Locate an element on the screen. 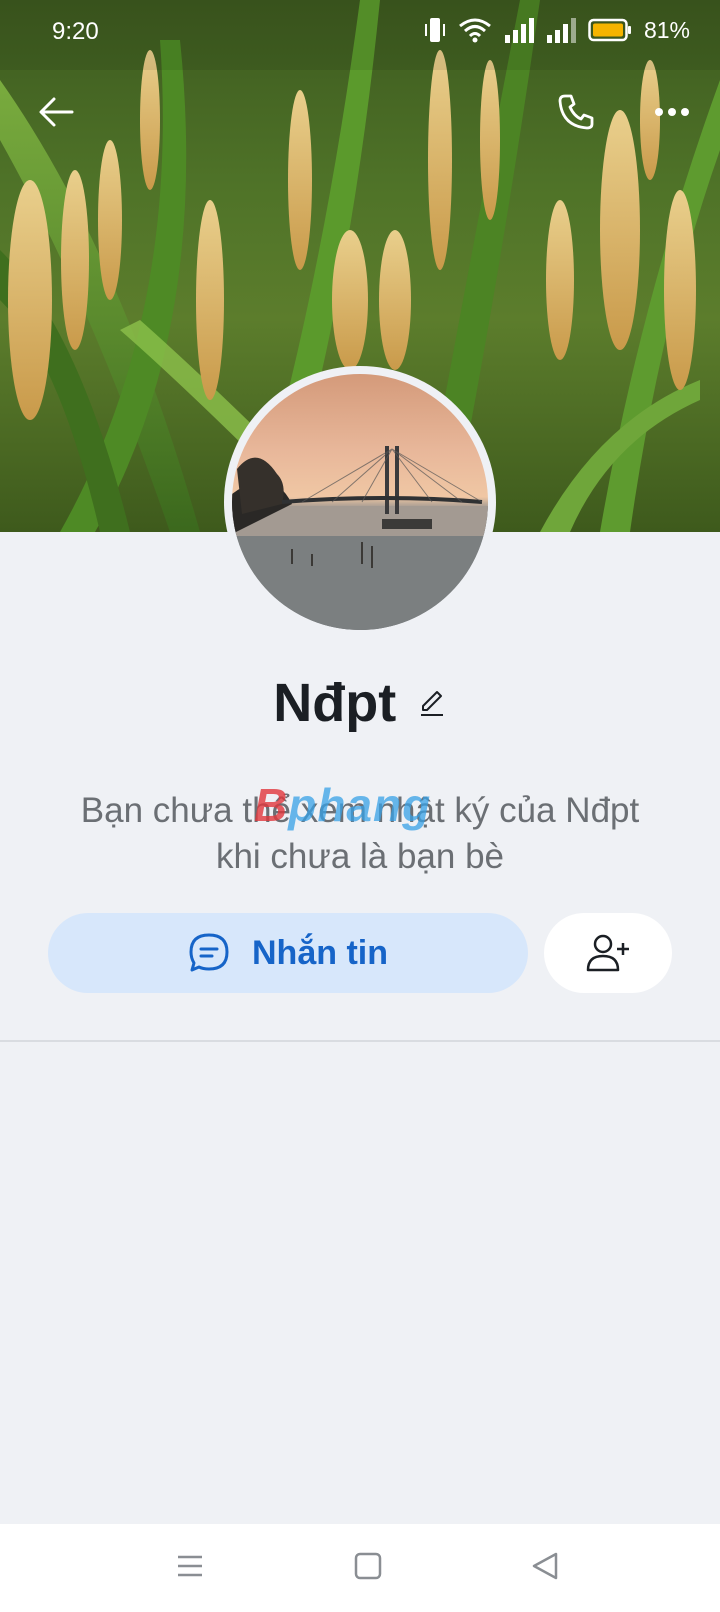  profile-name-row: Nđpt is located at coordinates (360, 703).